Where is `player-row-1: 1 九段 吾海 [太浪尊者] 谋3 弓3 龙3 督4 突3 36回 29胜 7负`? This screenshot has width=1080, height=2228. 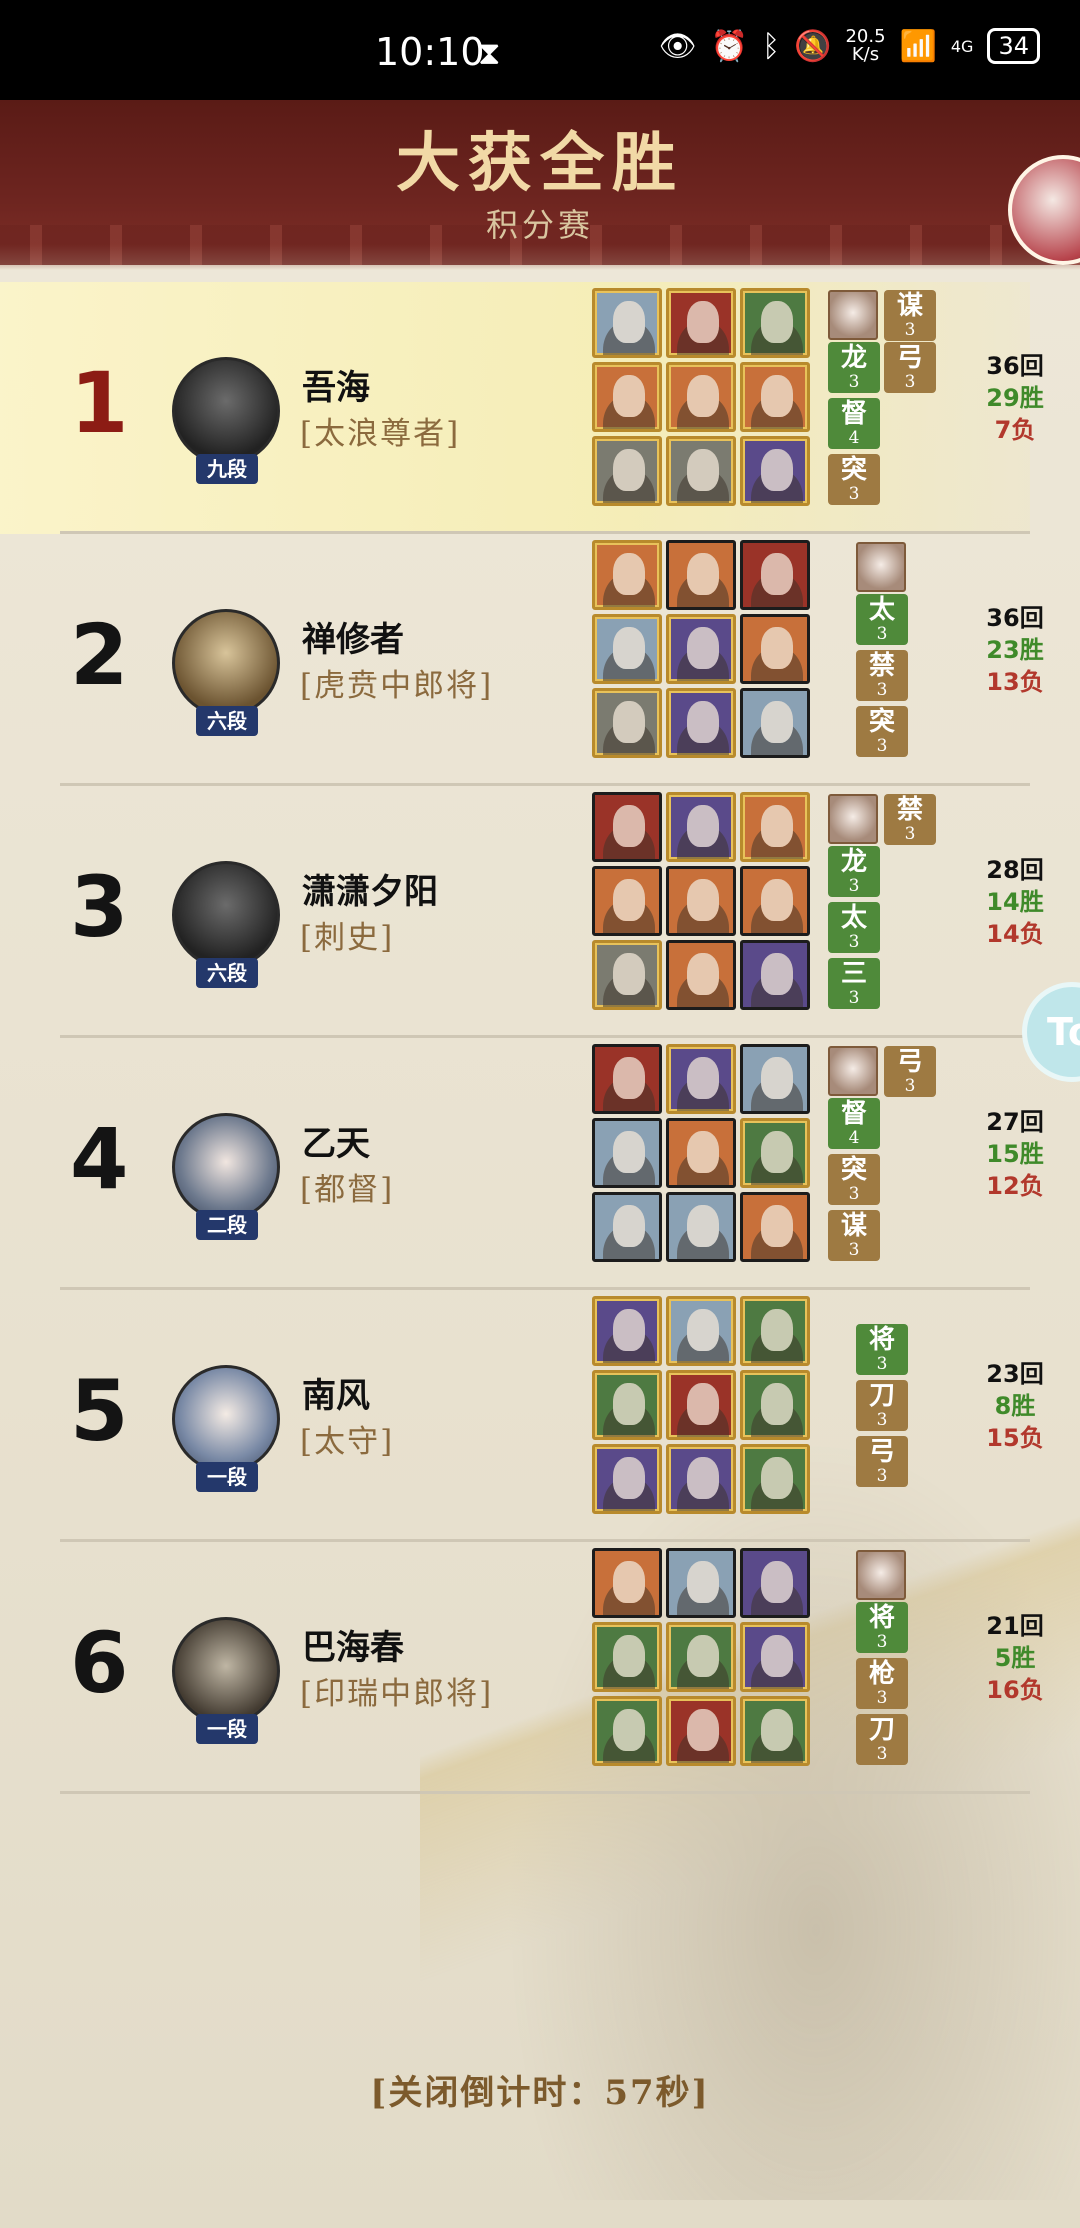
player-row-1: 1 九段 吾海 [太浪尊者] 谋3 弓3 龙3 督4 突3 36回 29胜 7负 is located at coordinates (522, 408).